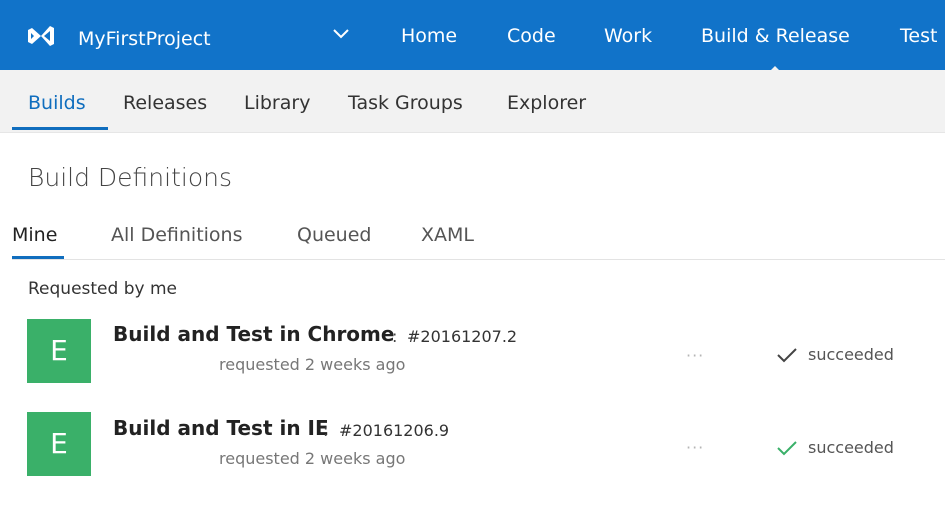 This screenshot has width=945, height=506. What do you see at coordinates (628, 36) in the screenshot?
I see `topnav-work: Work` at bounding box center [628, 36].